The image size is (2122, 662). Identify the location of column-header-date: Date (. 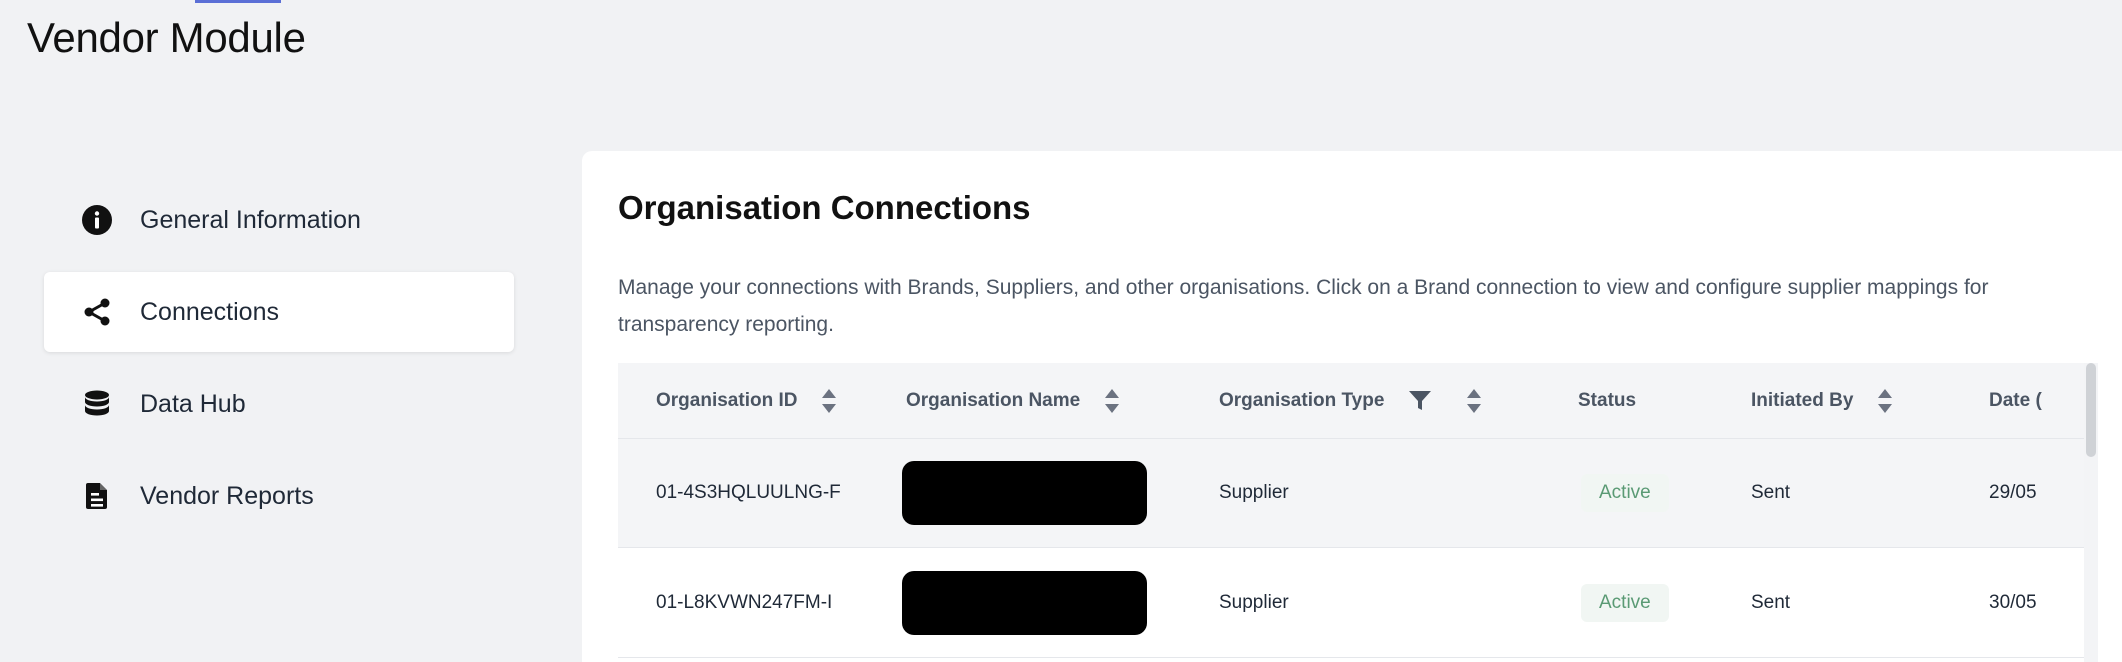
(2038, 401).